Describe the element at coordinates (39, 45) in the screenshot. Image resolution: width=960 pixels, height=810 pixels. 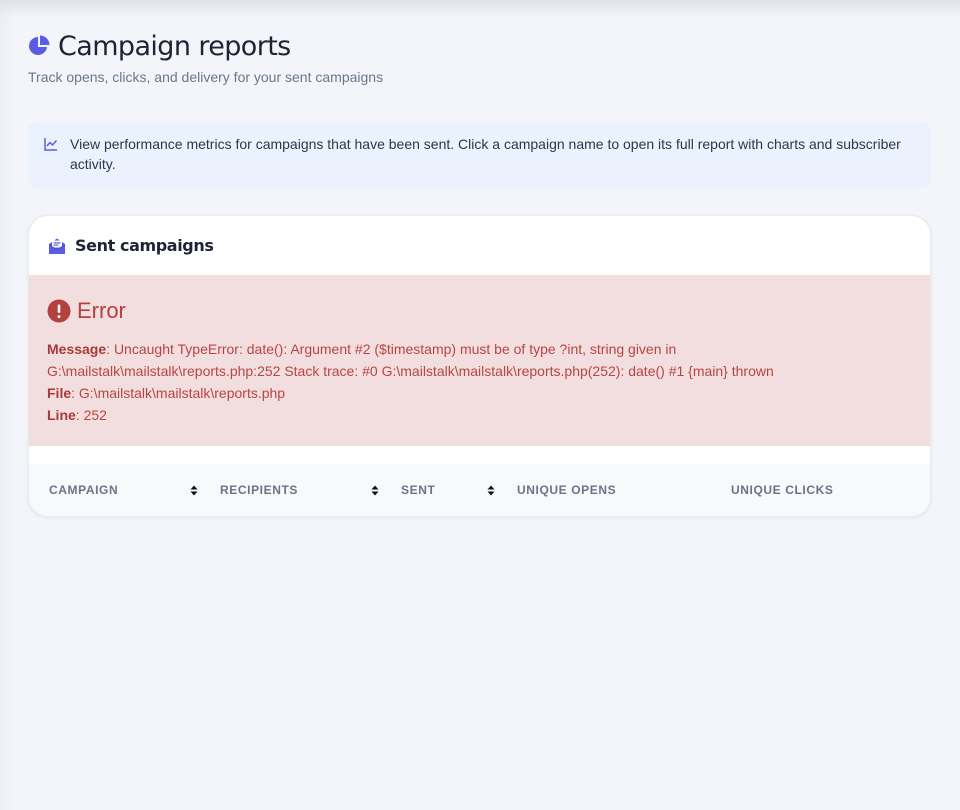
I see `pie-chart-icon` at that location.